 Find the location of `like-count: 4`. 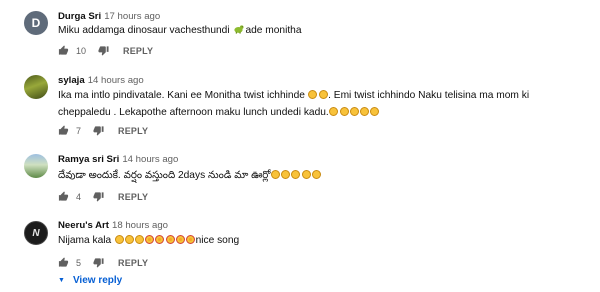

like-count: 4 is located at coordinates (79, 196).